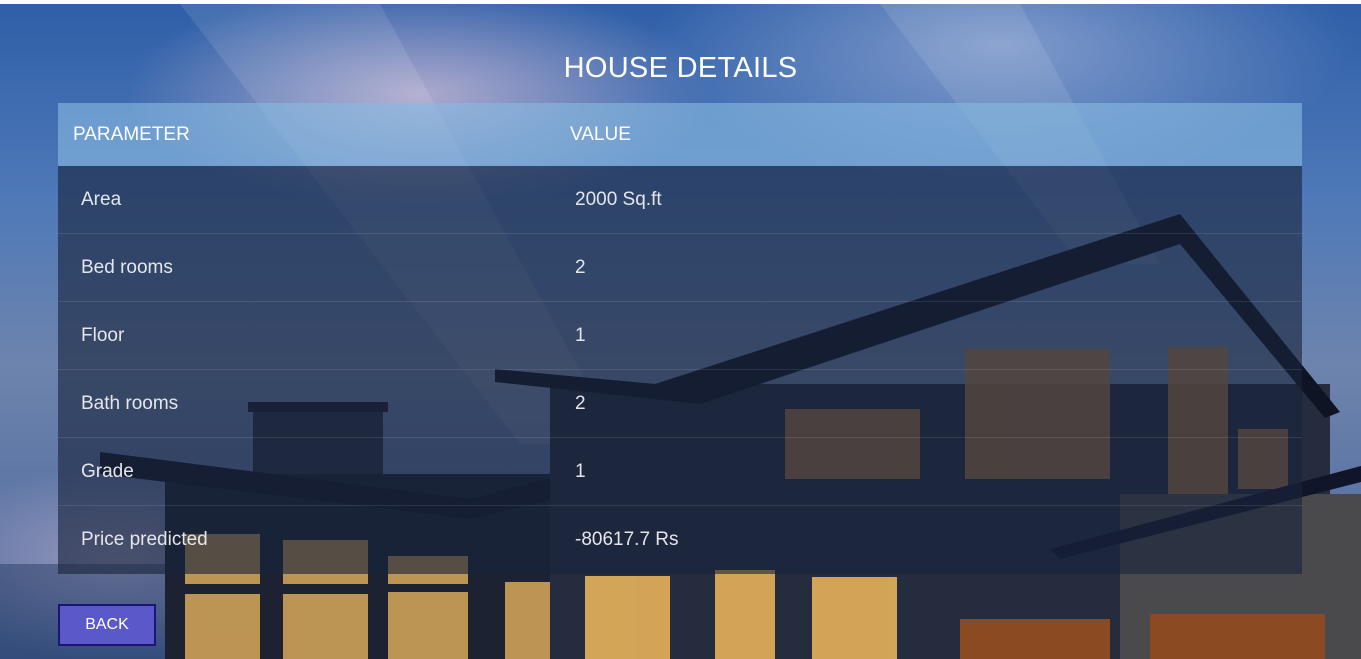  Describe the element at coordinates (618, 199) in the screenshot. I see `row-value-cell: 2000 Sq.ft` at that location.